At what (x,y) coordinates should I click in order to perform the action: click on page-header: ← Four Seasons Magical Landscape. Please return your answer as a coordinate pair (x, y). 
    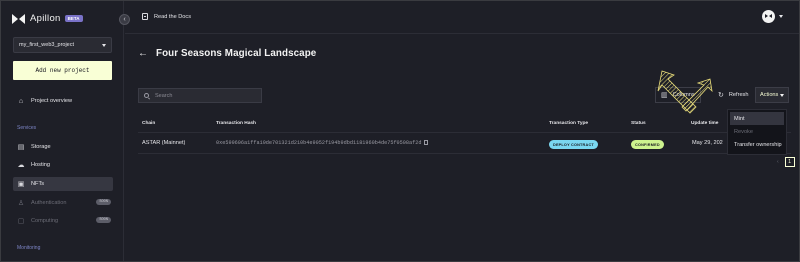
    Looking at the image, I should click on (227, 53).